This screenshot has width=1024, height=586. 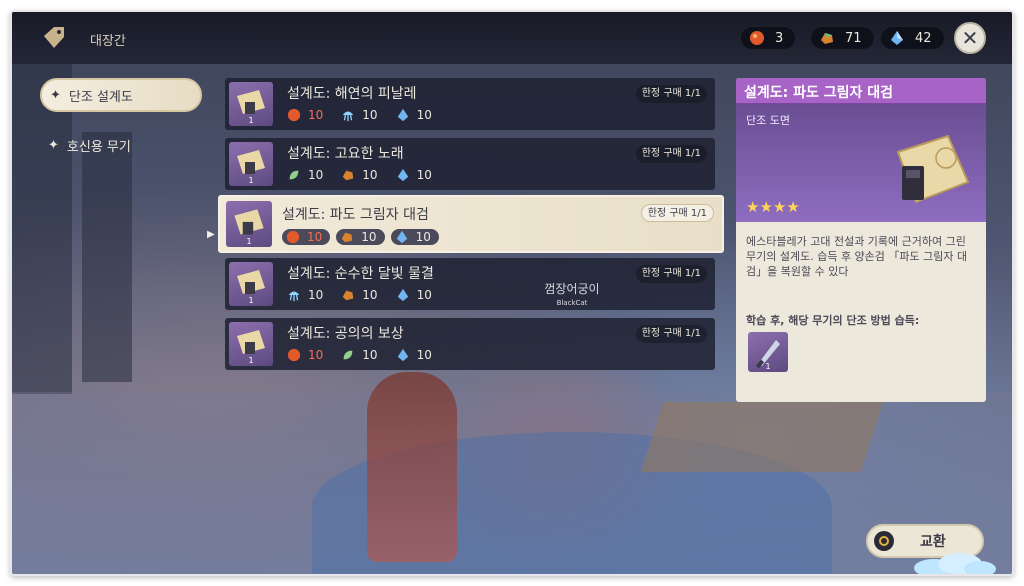 What do you see at coordinates (355, 215) in the screenshot?
I see `item-name: 설계도: 파도 그림자 대검` at bounding box center [355, 215].